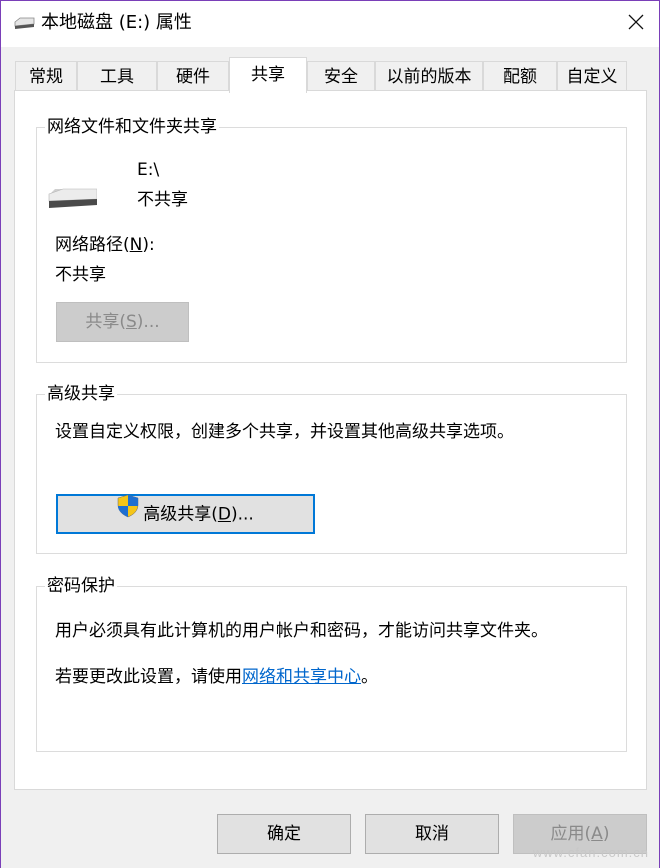  What do you see at coordinates (81, 394) in the screenshot?
I see `advanced-sharing-legend: 高级共享` at bounding box center [81, 394].